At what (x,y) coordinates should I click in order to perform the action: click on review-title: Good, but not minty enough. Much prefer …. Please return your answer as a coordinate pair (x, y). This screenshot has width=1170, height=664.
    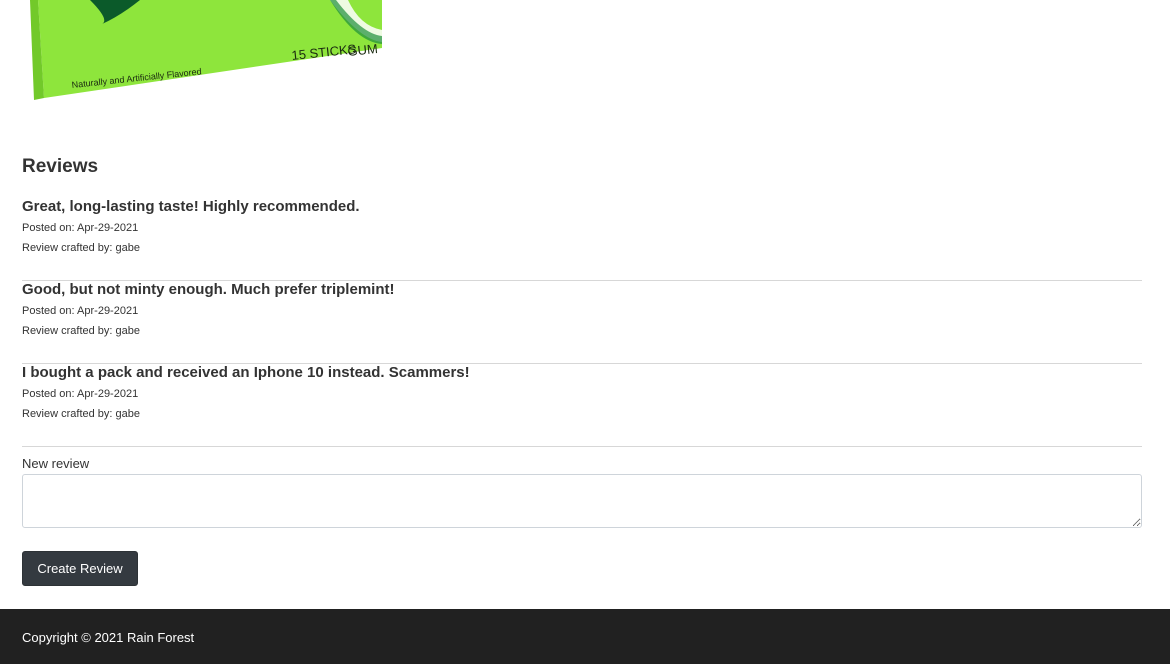
    Looking at the image, I should click on (208, 289).